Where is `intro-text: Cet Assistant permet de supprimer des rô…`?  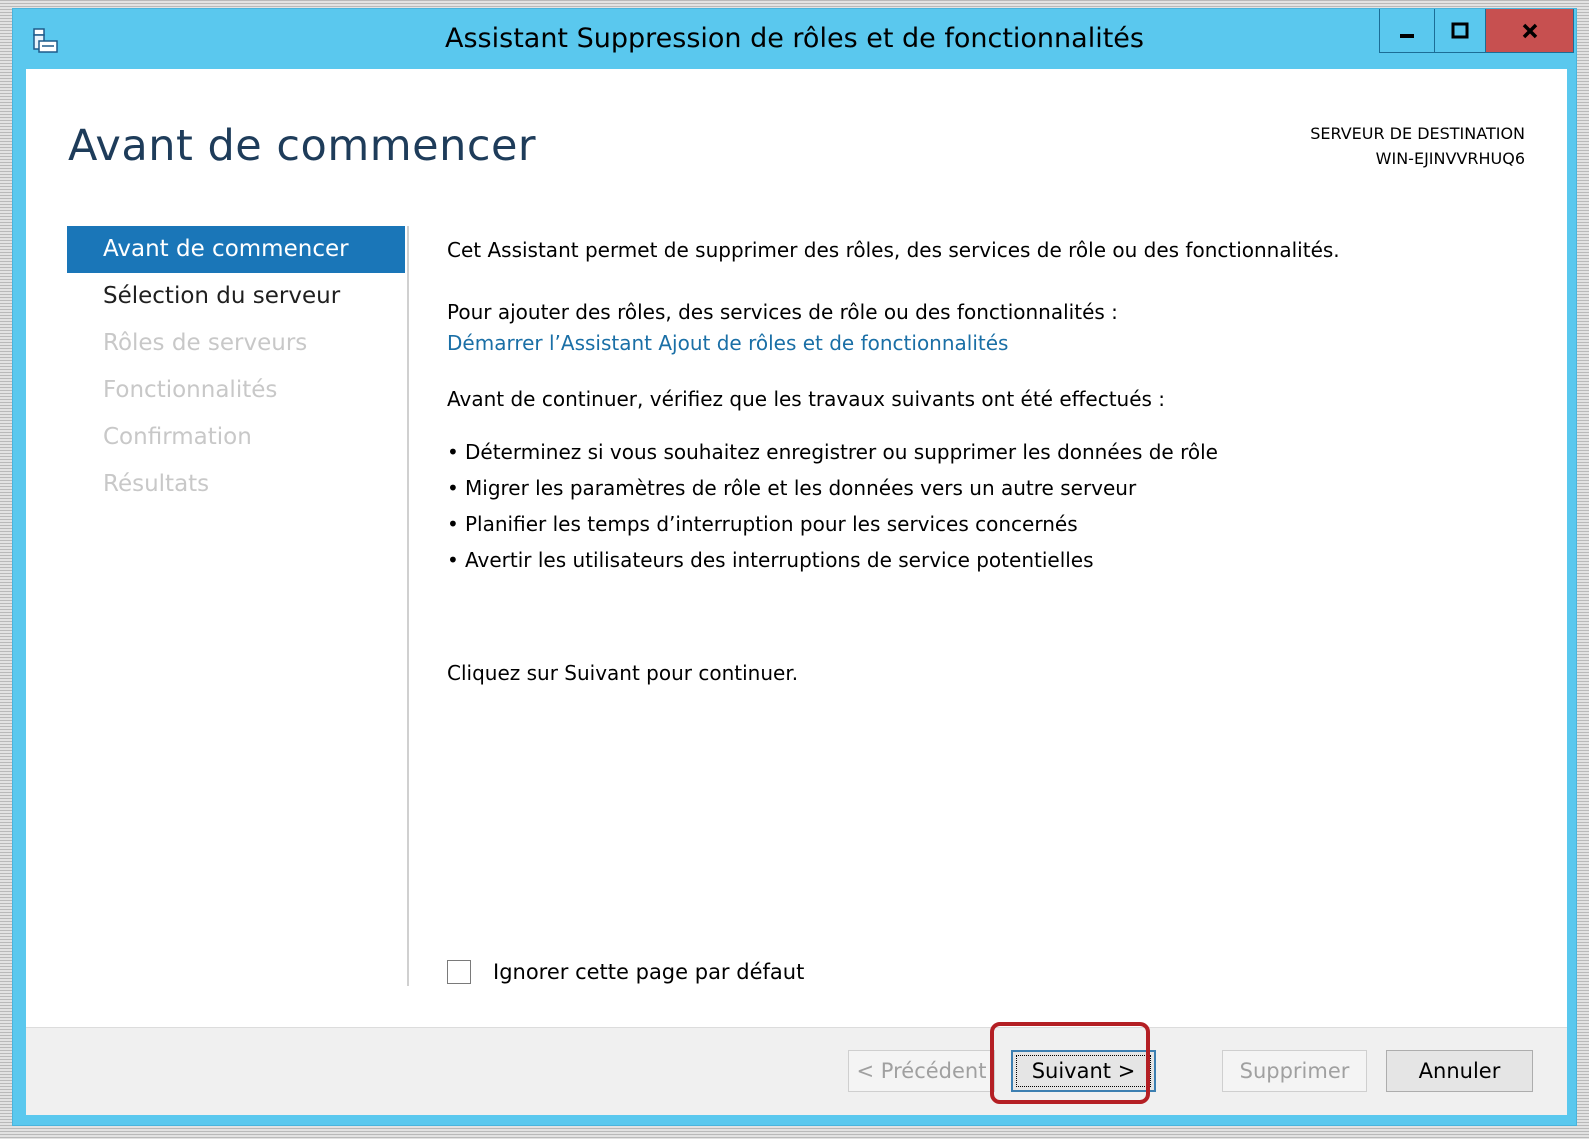
intro-text: Cet Assistant permet de supprimer des rô… is located at coordinates (893, 250).